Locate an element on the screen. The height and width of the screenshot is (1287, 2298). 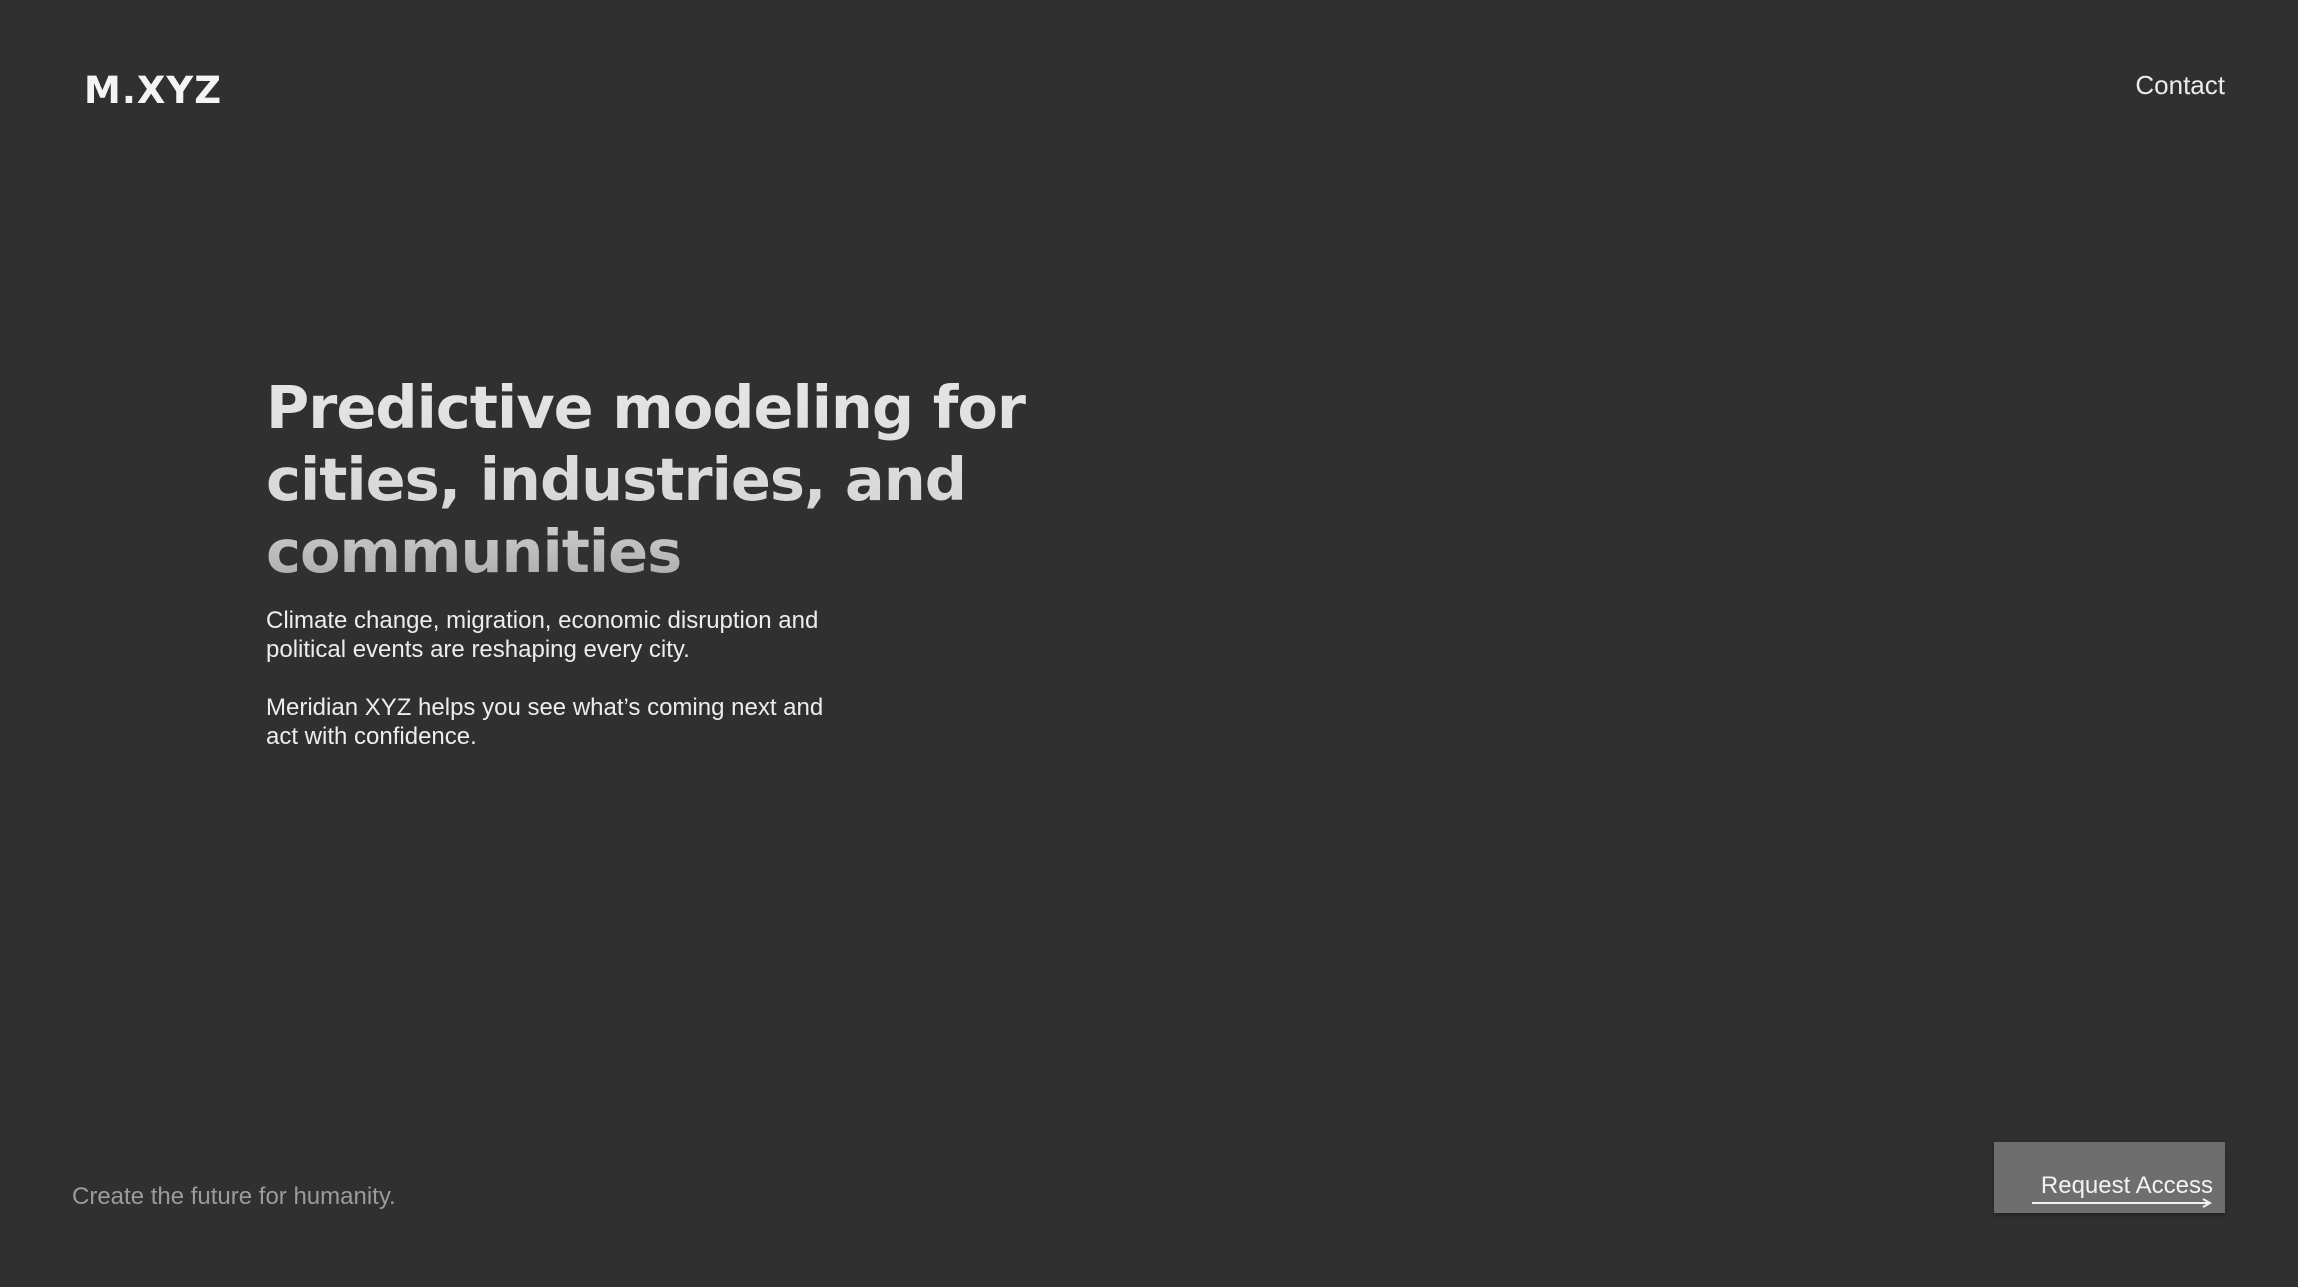
request-access-label: Request Access is located at coordinates (2126, 1185).